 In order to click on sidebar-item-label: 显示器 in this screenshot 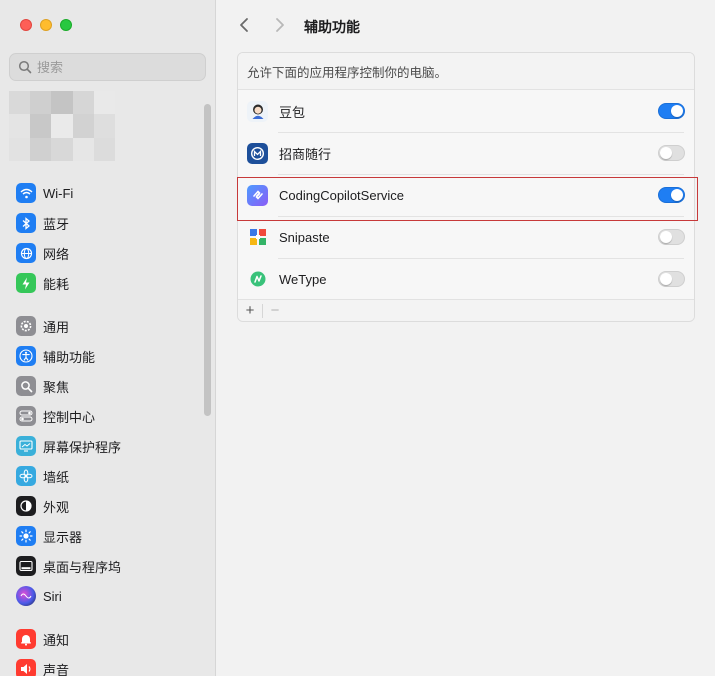, I will do `click(63, 537)`.